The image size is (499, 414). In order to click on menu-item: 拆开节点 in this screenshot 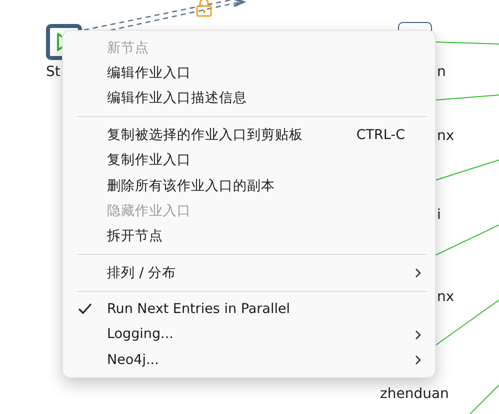, I will do `click(249, 237)`.